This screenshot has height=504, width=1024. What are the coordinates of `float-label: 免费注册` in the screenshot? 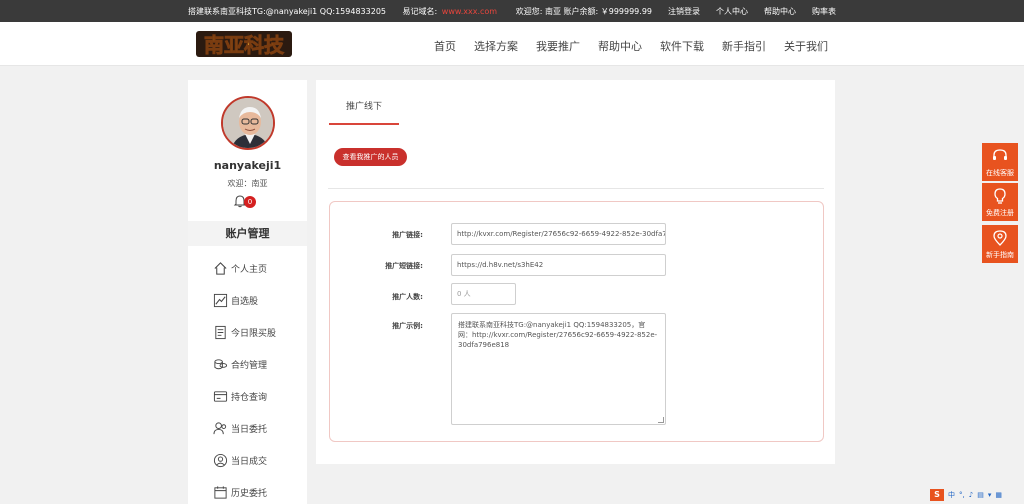 It's located at (1000, 213).